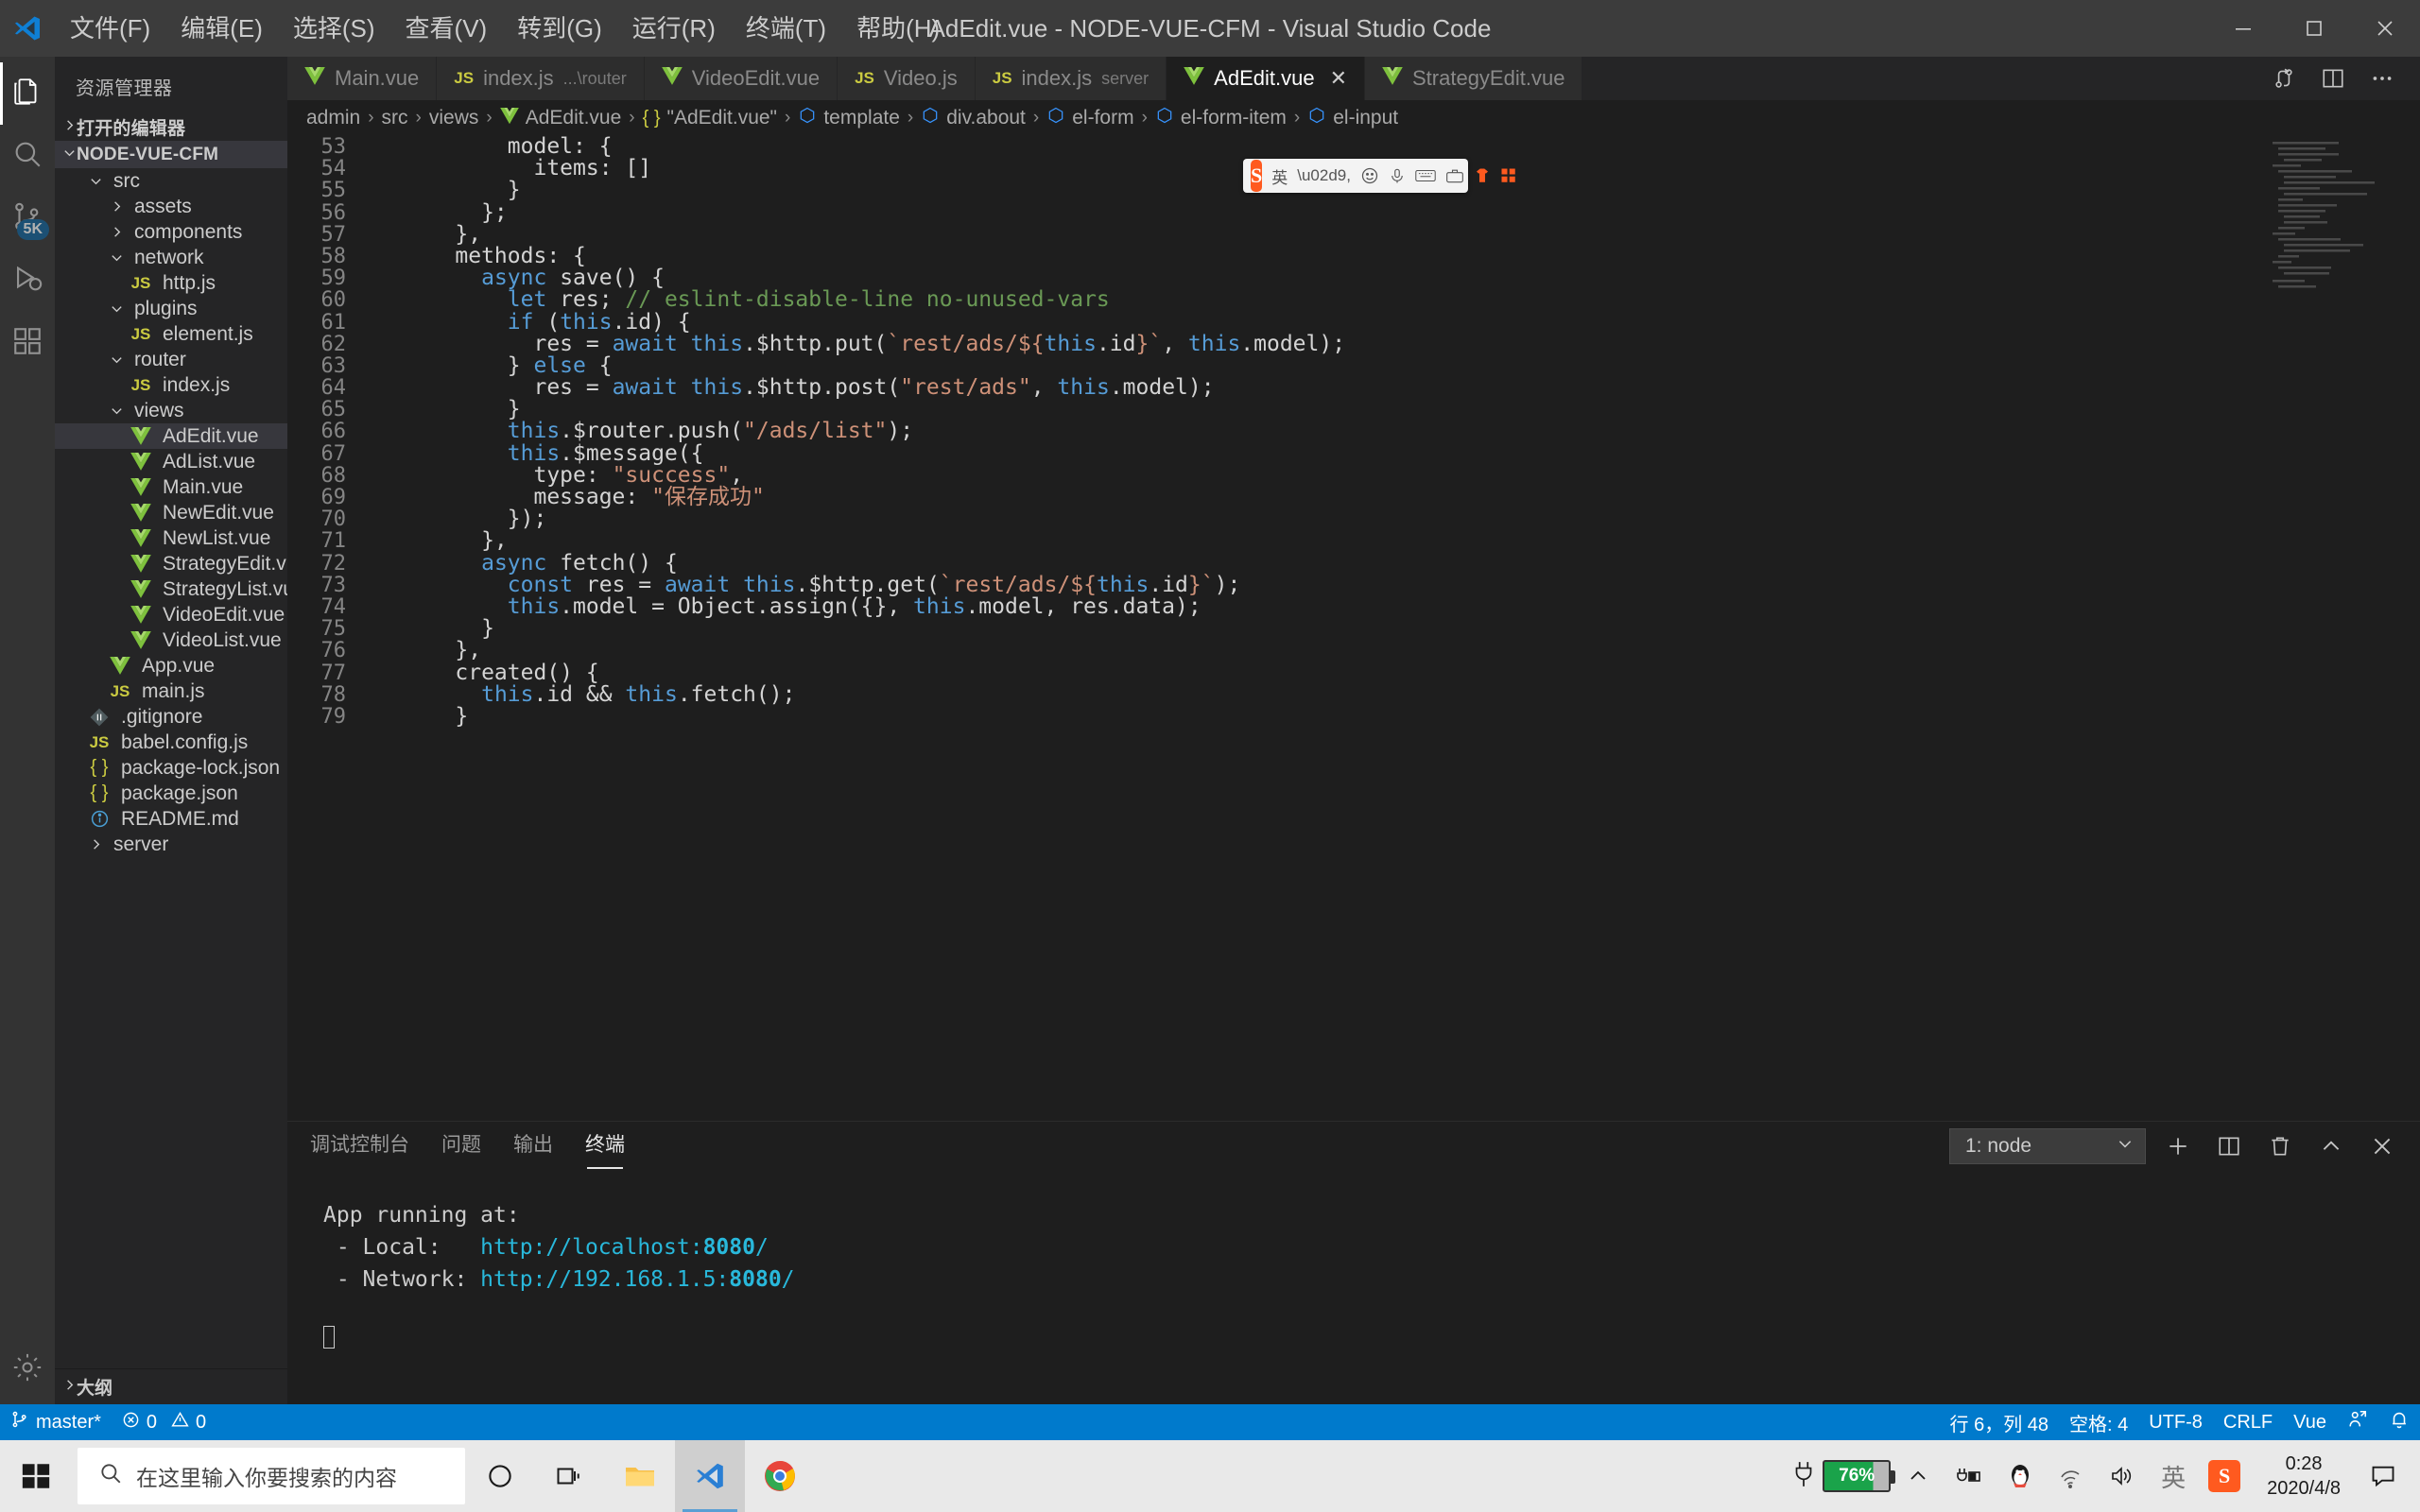  Describe the element at coordinates (559, 28) in the screenshot. I see `menu-go: 转到(G)` at that location.